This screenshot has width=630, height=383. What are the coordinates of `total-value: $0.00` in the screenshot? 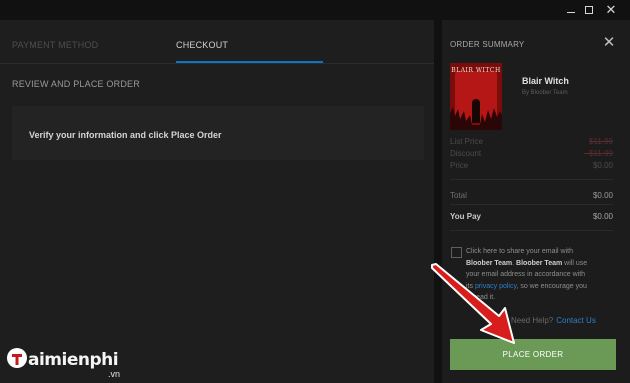 It's located at (602, 195).